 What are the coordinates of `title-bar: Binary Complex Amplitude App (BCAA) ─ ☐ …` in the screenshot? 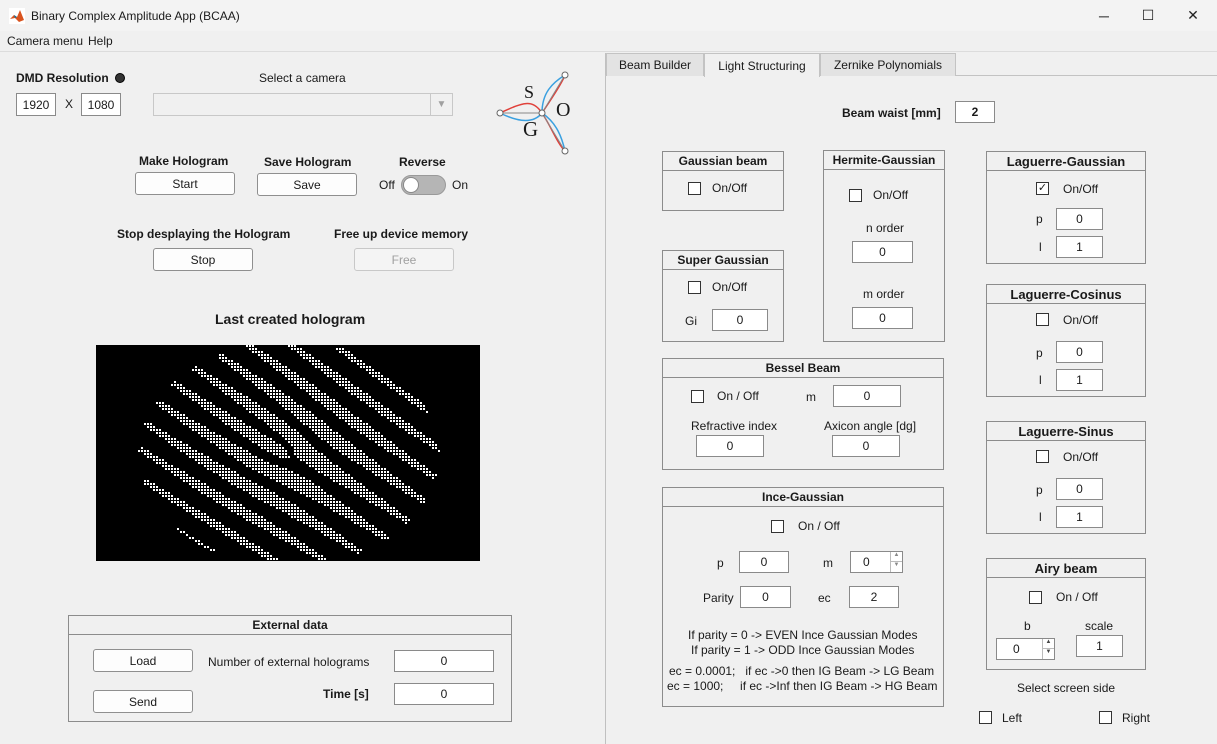 It's located at (608, 15).